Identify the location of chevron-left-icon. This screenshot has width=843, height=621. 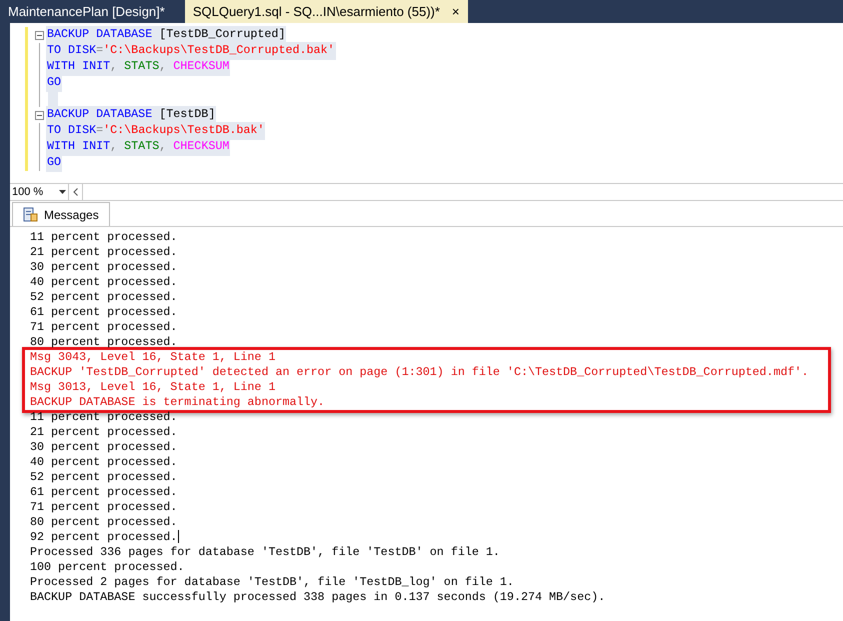
(75, 192).